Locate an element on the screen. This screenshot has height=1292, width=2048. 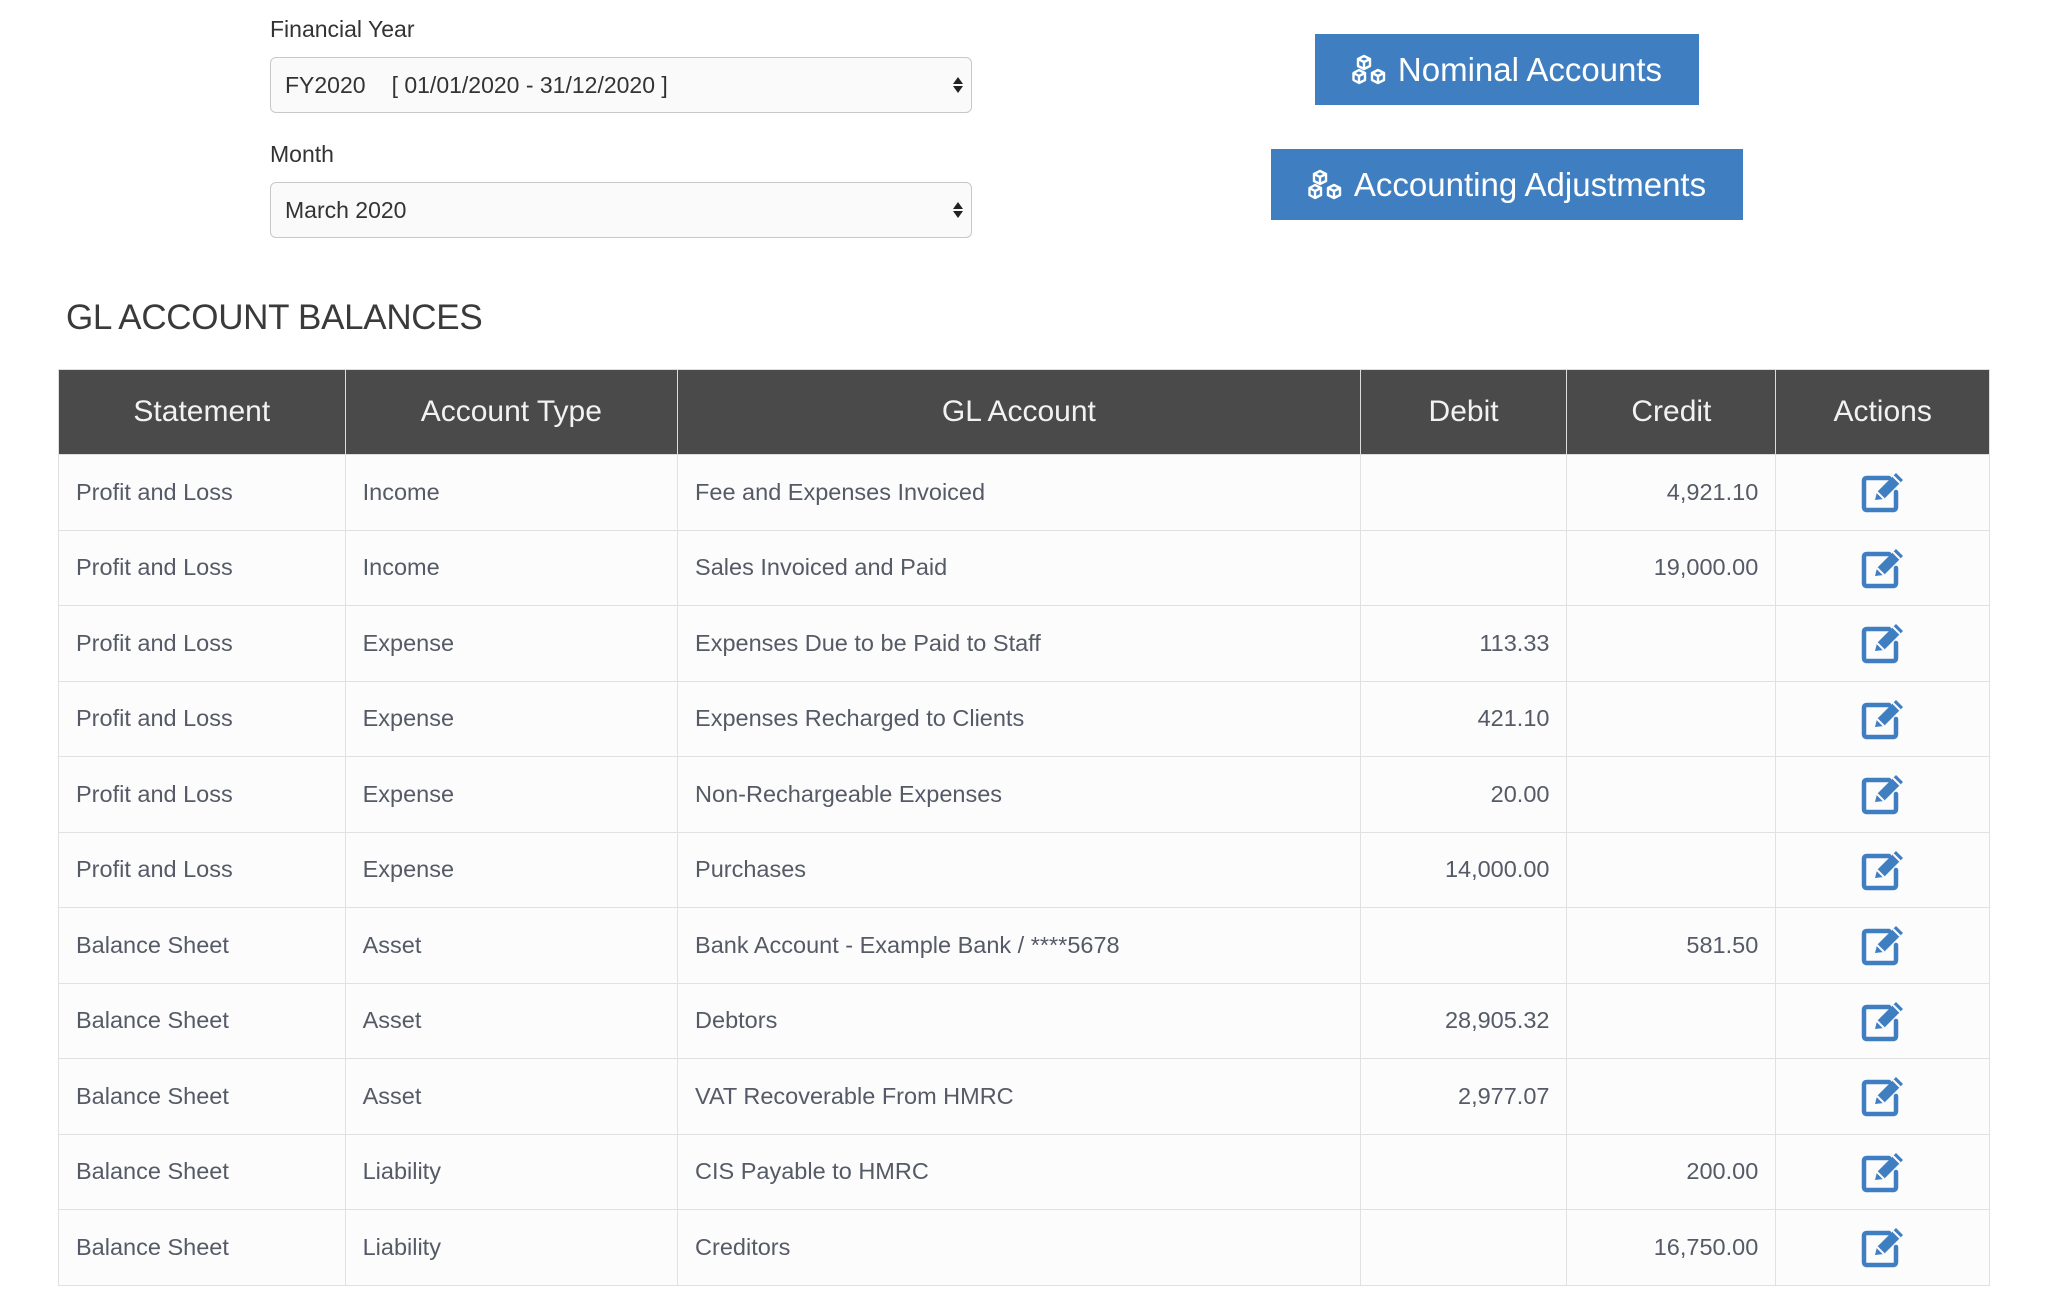
cell-debit: 14,000.00 is located at coordinates (1463, 869).